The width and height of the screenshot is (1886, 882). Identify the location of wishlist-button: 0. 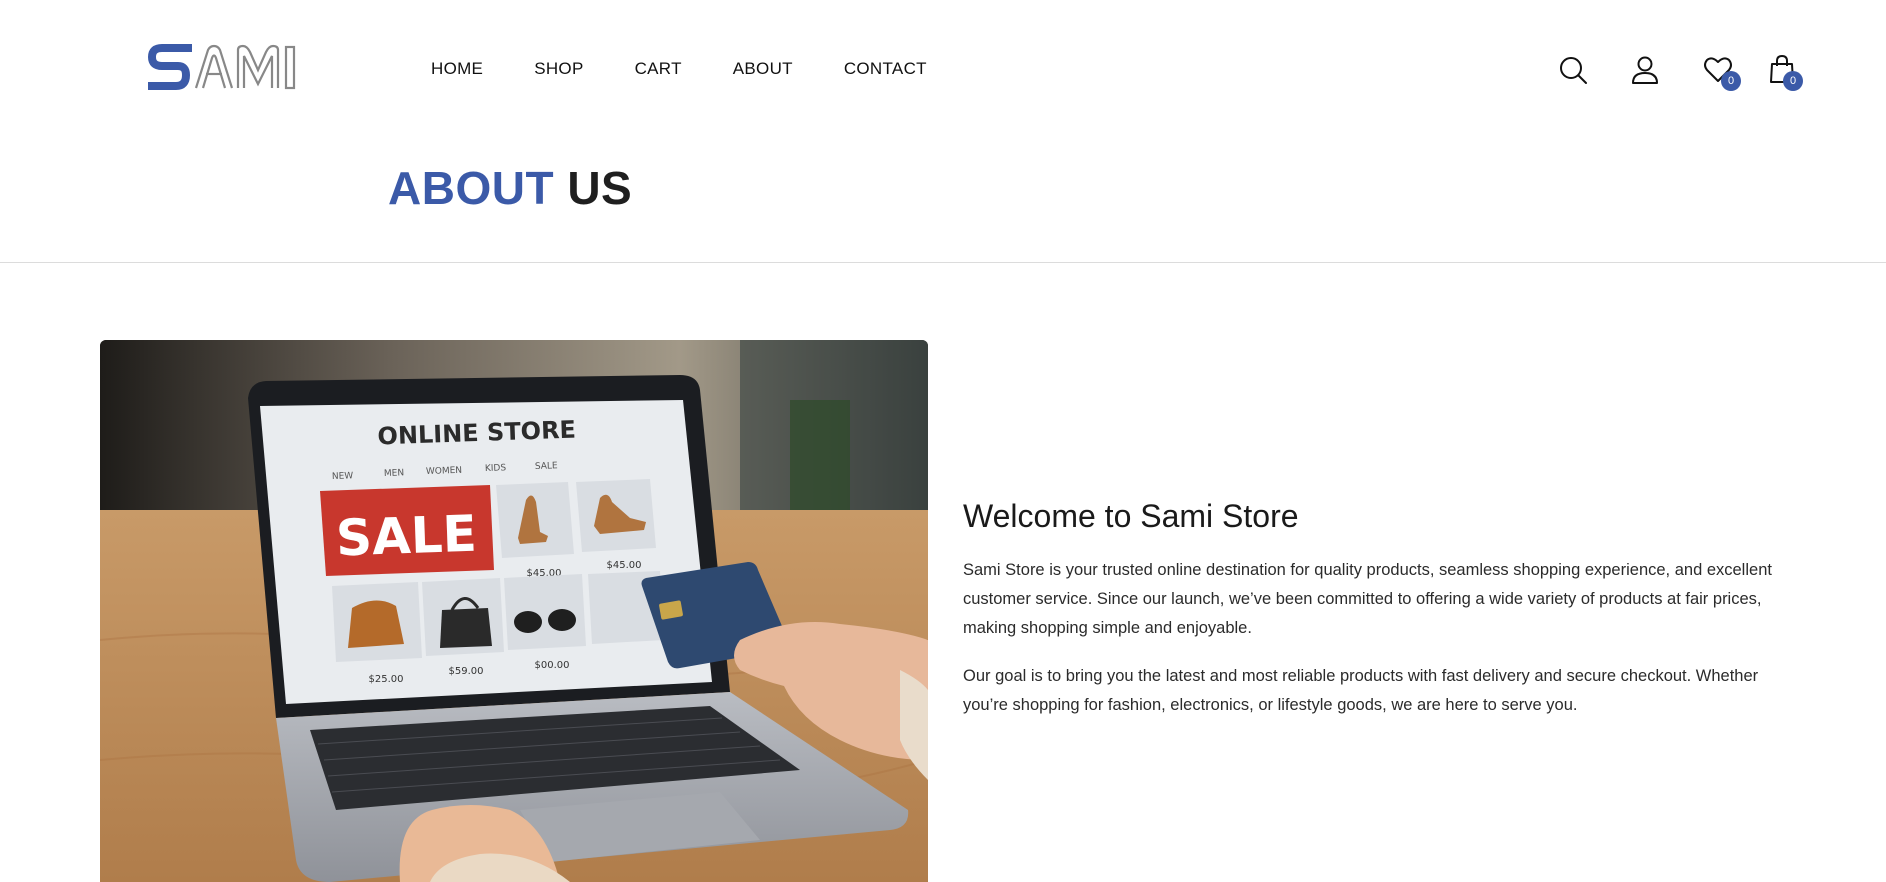
(1722, 73).